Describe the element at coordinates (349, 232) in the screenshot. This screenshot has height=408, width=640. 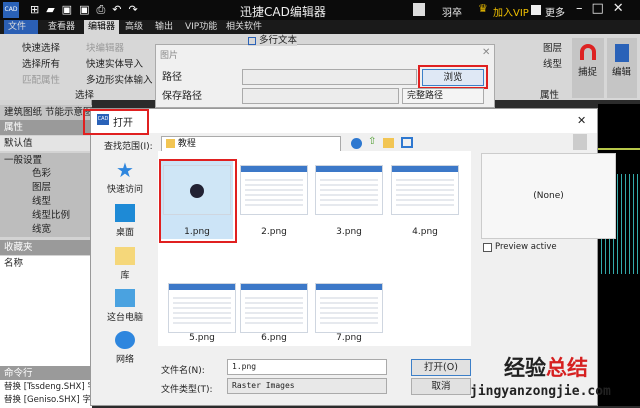
I see `file-name: 3.png` at that location.